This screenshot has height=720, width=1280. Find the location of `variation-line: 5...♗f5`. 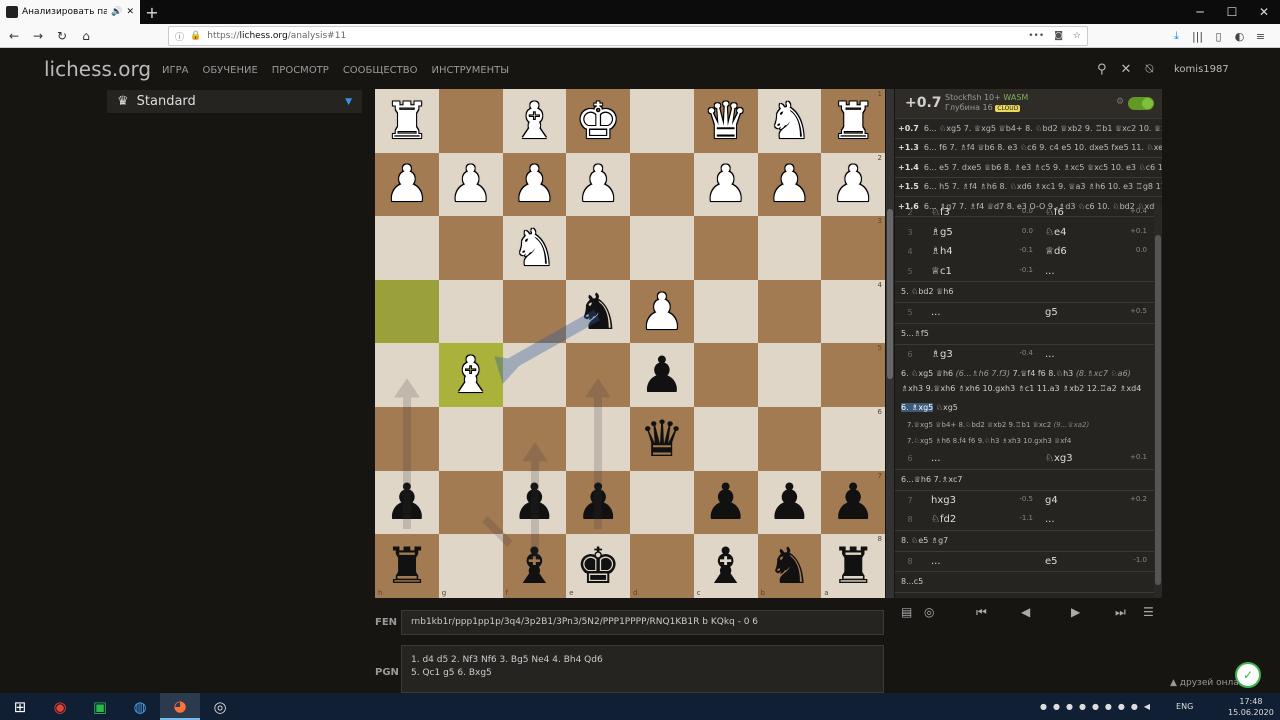

variation-line: 5...♗f5 is located at coordinates (1024, 333).